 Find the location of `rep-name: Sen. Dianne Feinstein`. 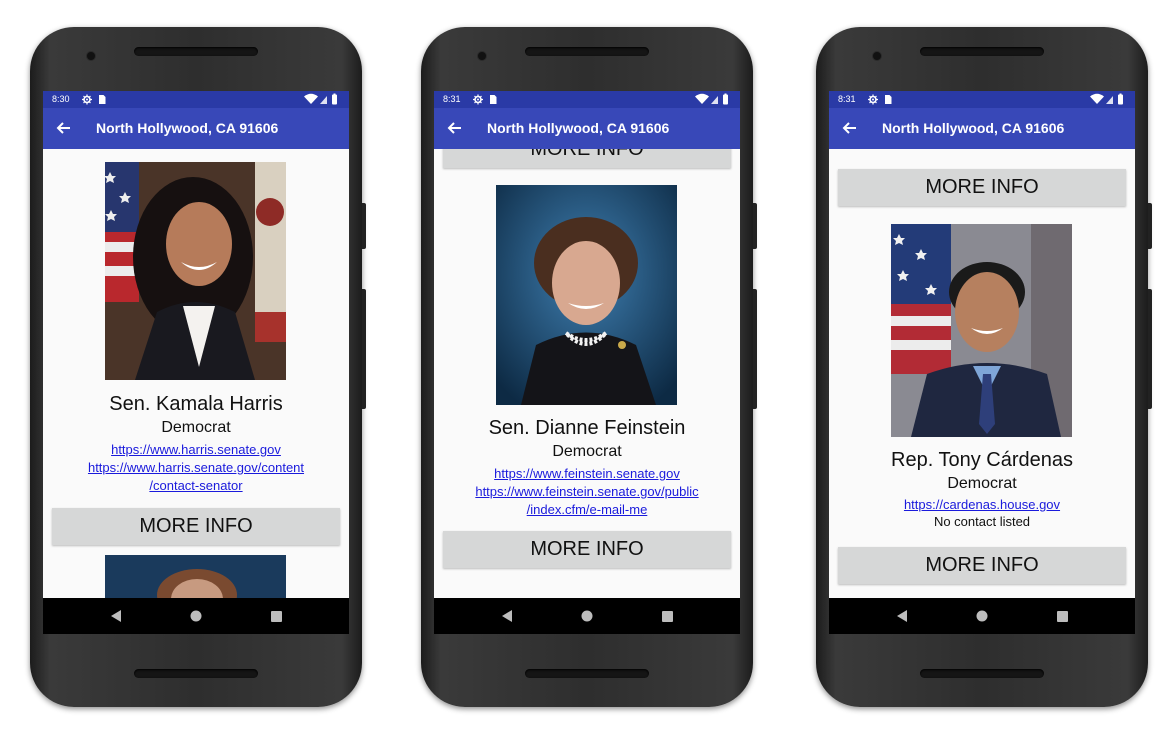

rep-name: Sen. Dianne Feinstein is located at coordinates (587, 428).